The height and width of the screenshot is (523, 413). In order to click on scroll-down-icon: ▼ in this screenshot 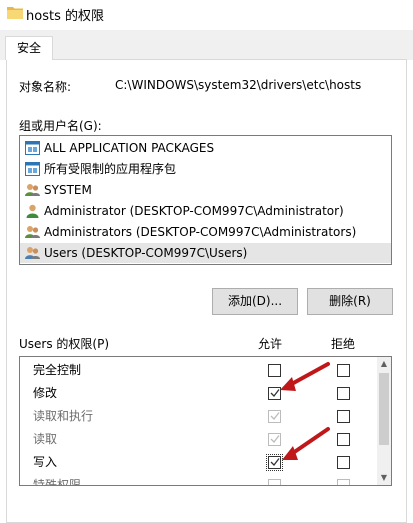, I will do `click(384, 478)`.